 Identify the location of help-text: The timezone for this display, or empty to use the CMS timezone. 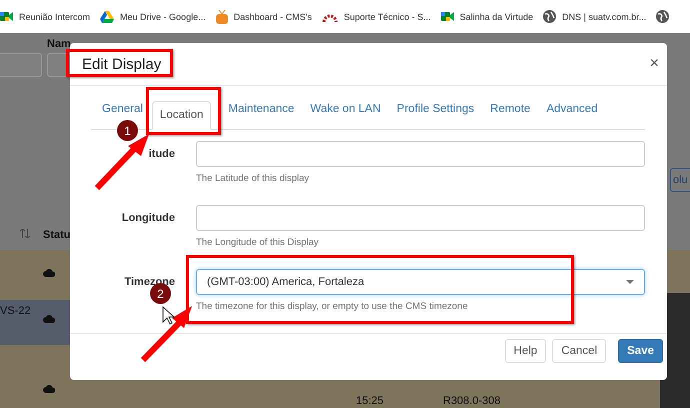
(332, 306).